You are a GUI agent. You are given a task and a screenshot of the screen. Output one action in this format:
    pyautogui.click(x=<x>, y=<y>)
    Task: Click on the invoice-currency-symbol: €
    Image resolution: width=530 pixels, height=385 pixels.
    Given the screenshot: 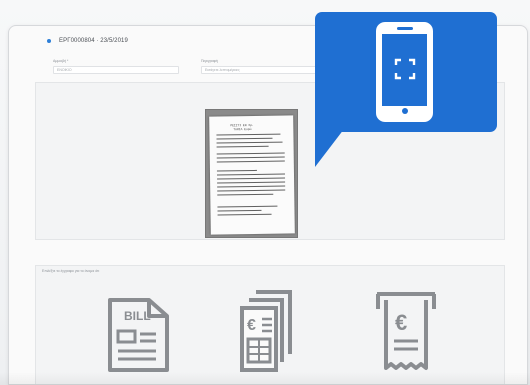 What is the action you would take?
    pyautogui.click(x=251, y=325)
    